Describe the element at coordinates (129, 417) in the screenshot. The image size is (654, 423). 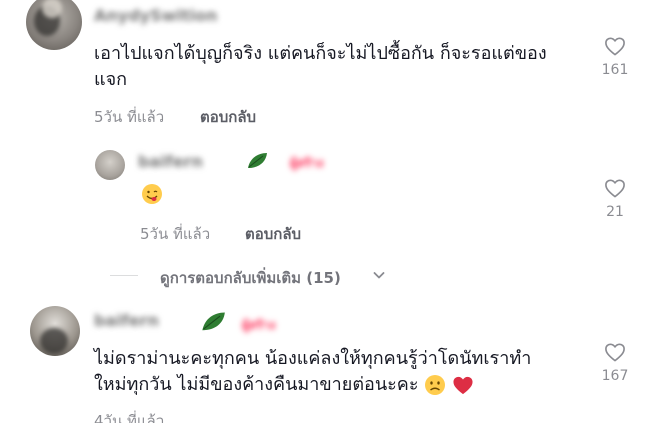
I see `comment-timestamp: 4วัน ที่แล้ว` at that location.